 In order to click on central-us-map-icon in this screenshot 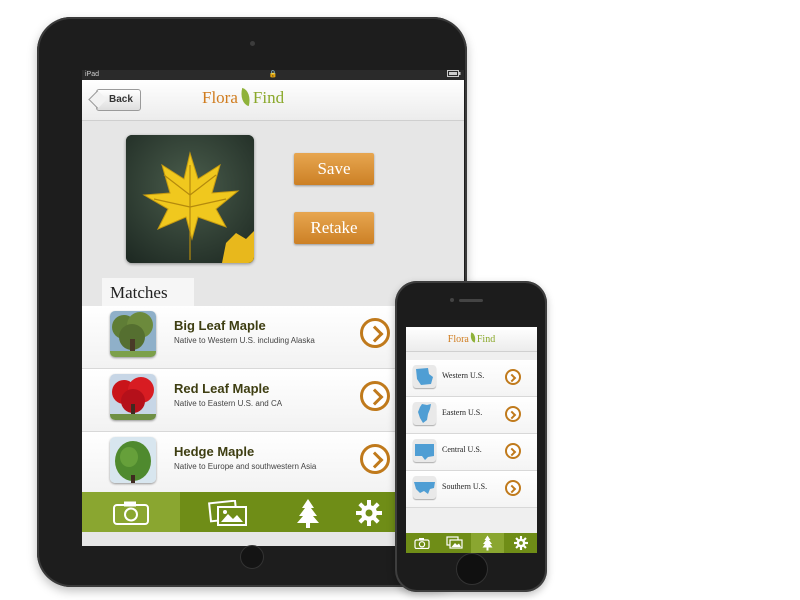, I will do `click(424, 450)`.